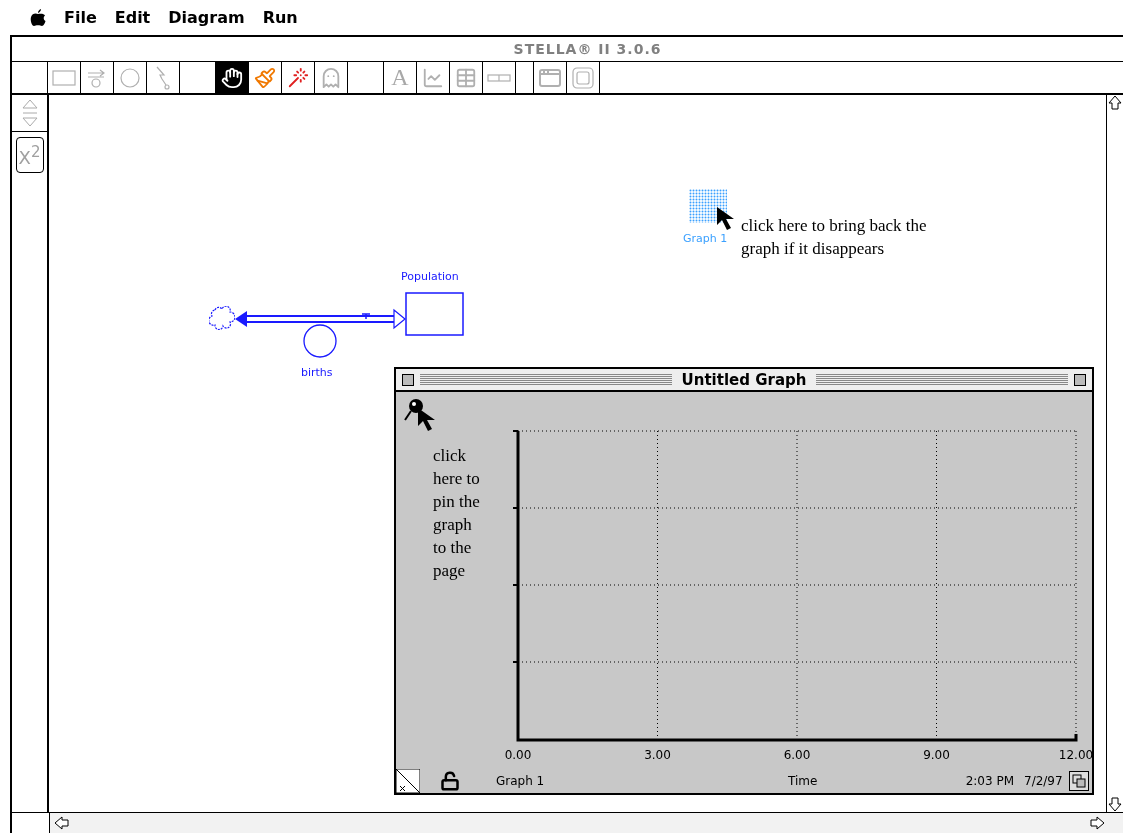 The height and width of the screenshot is (833, 1123). What do you see at coordinates (1097, 823) in the screenshot?
I see `scroll-right-icon` at bounding box center [1097, 823].